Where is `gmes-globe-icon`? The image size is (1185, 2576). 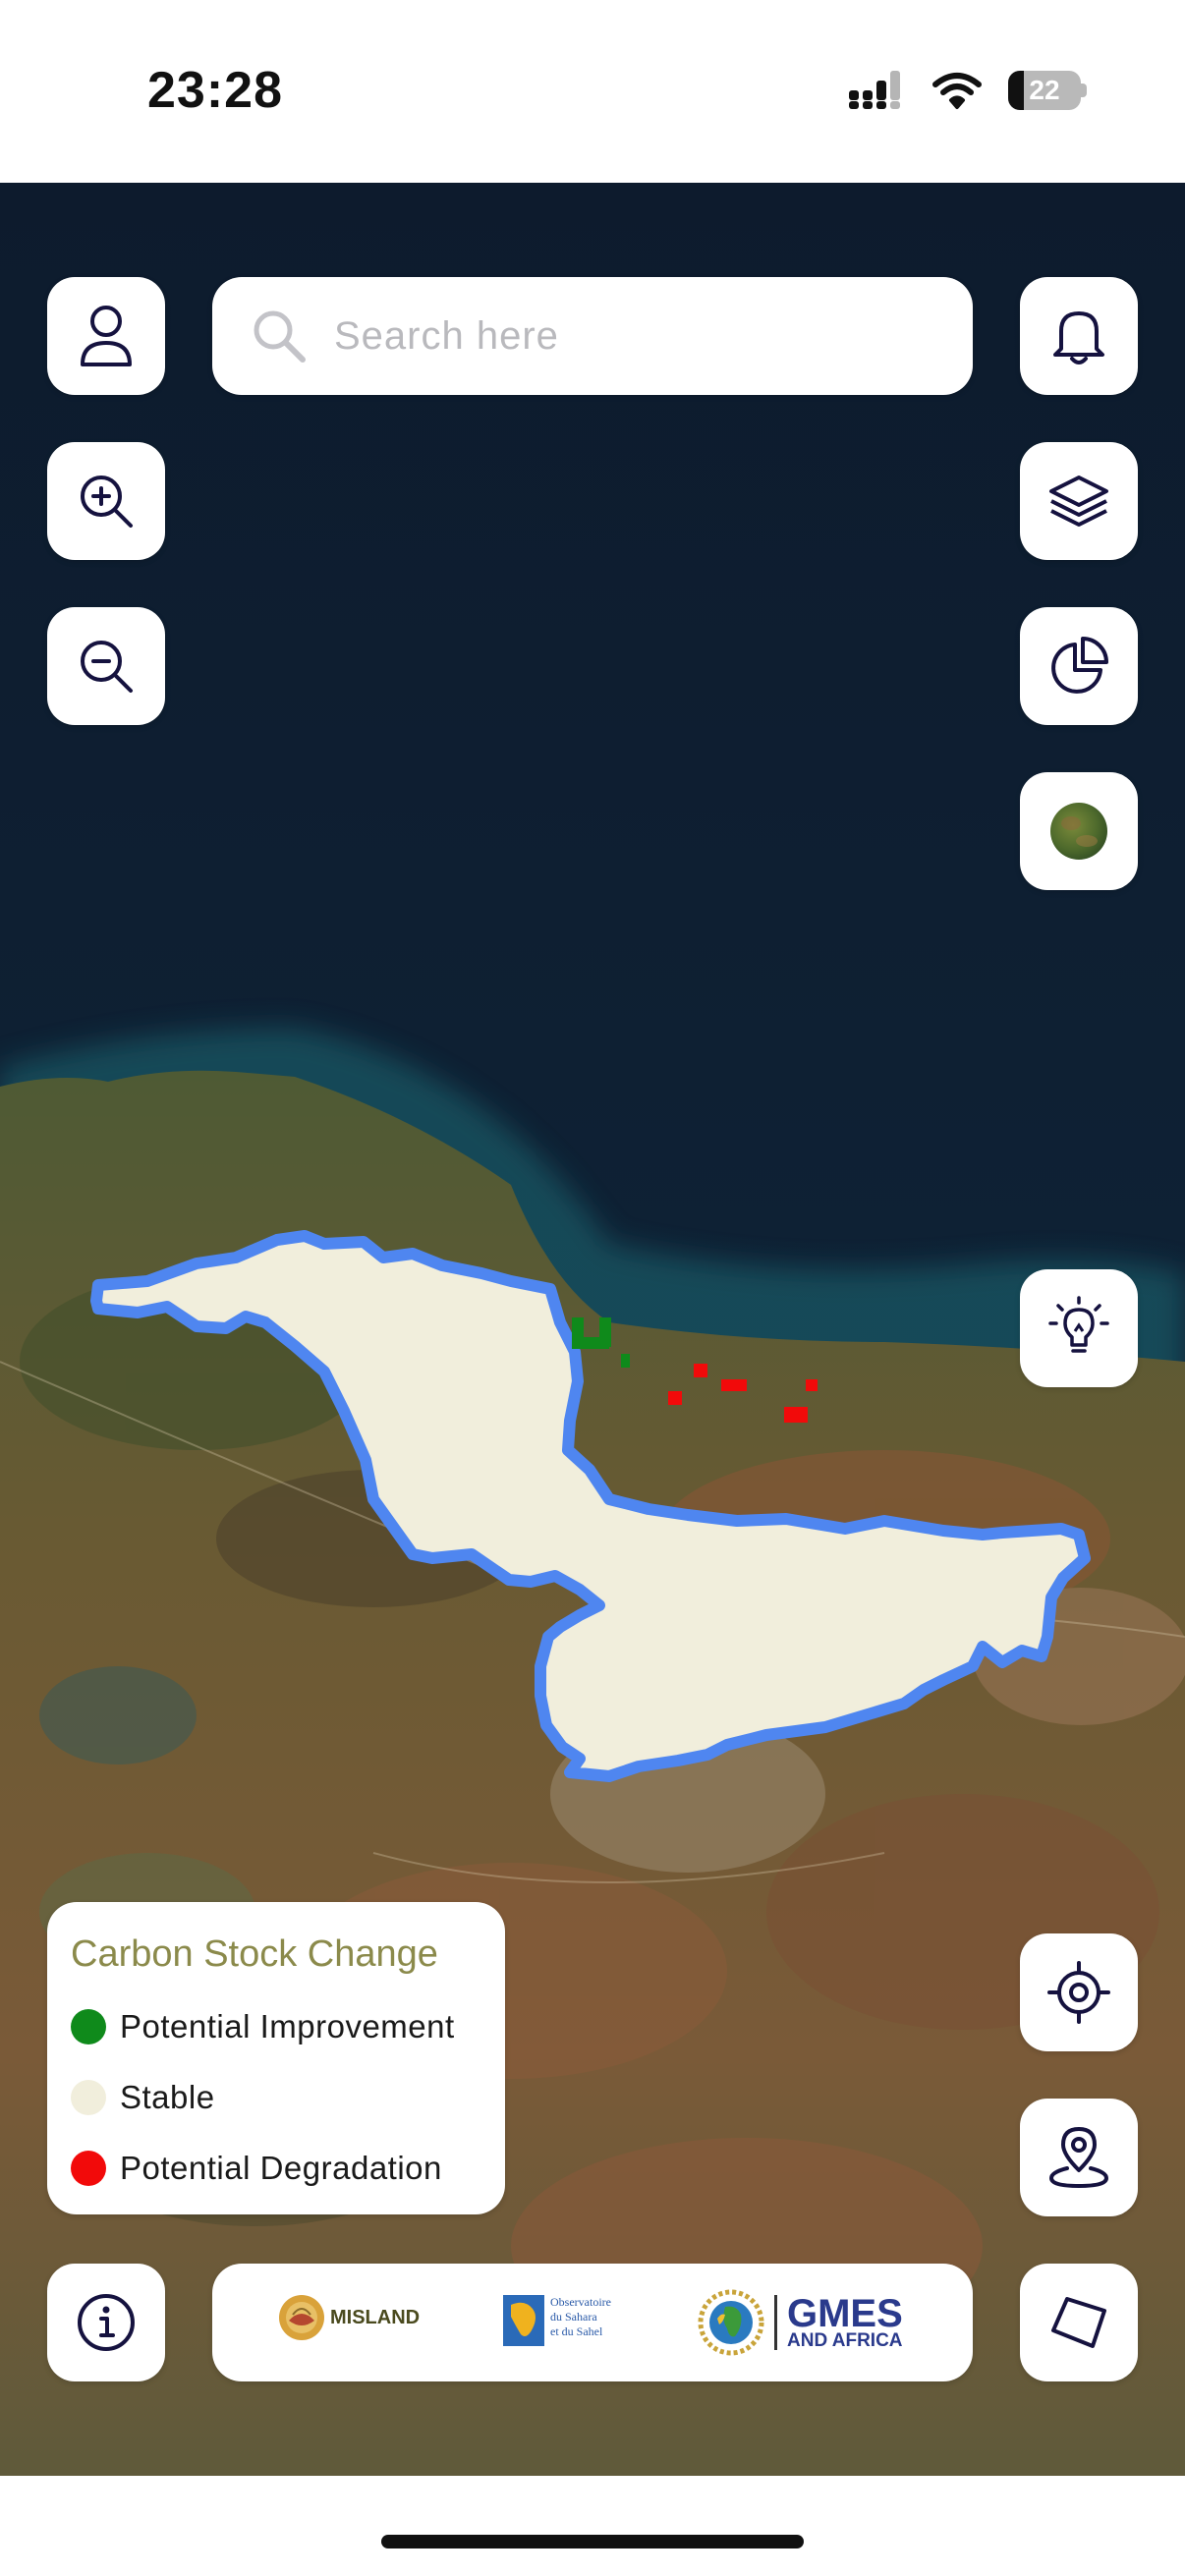
gmes-globe-icon is located at coordinates (731, 2322).